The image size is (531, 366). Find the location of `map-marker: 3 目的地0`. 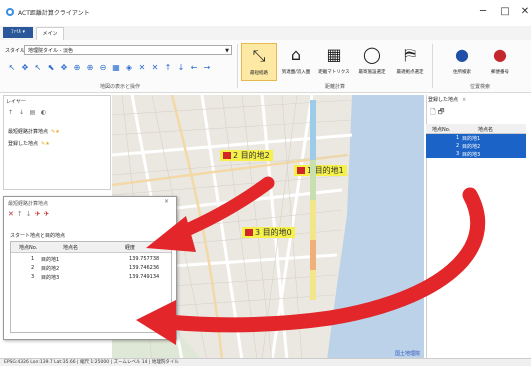

map-marker: 3 目的地0 is located at coordinates (268, 232).